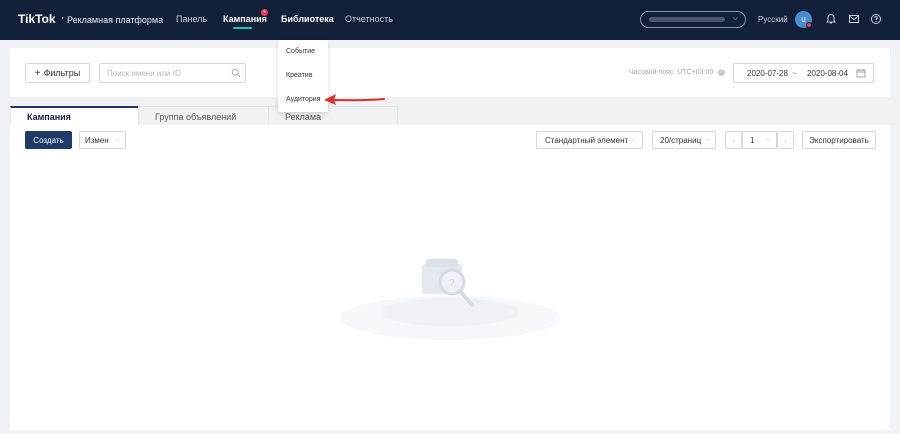 The width and height of the screenshot is (900, 434). What do you see at coordinates (733, 140) in the screenshot?
I see `prev-page-button: ‹` at bounding box center [733, 140].